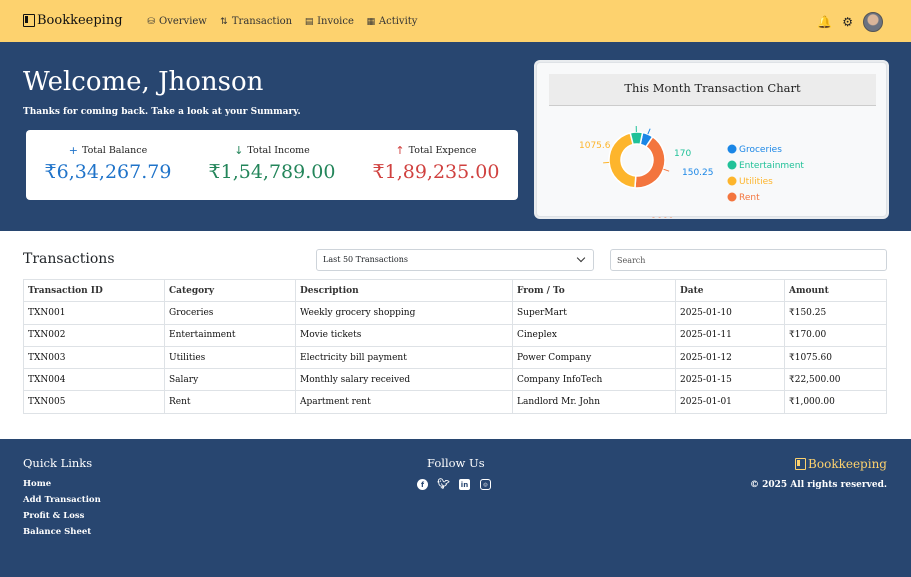 This screenshot has height=577, width=911. Describe the element at coordinates (94, 335) in the screenshot. I see `table-cell: TXN002` at that location.